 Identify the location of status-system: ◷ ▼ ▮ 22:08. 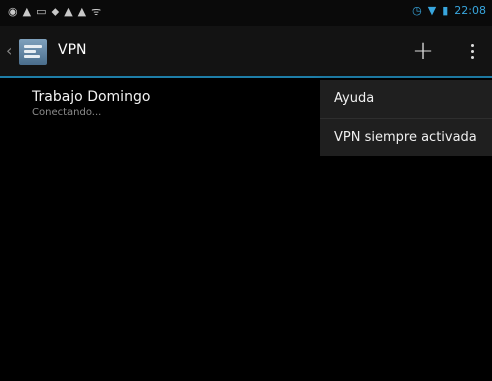
(449, 10).